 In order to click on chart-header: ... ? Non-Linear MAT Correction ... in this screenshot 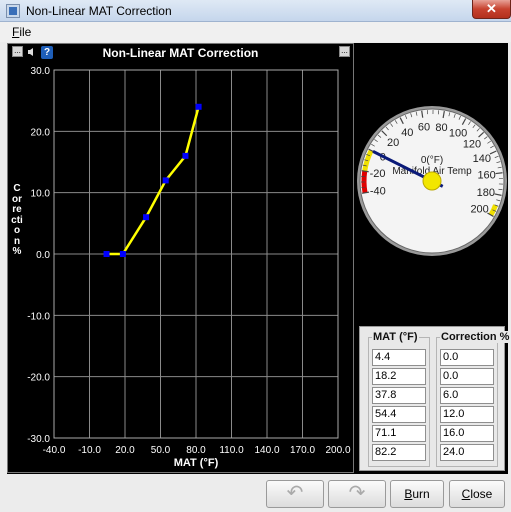, I will do `click(180, 52)`.